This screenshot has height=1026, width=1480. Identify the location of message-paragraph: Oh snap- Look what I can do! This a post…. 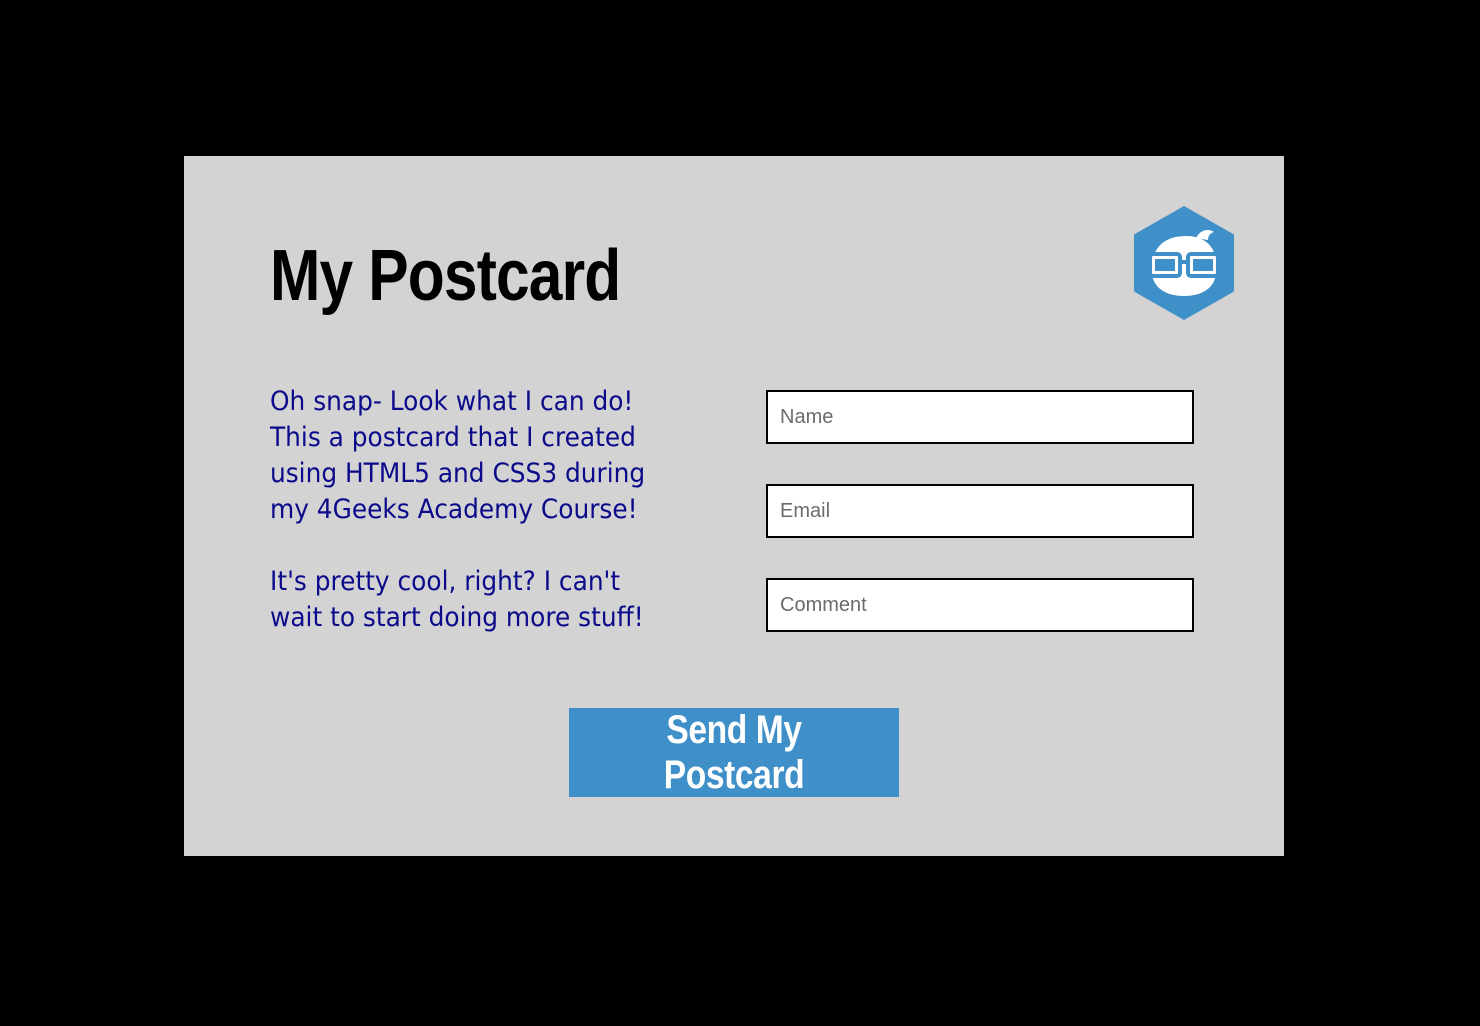
(458, 455).